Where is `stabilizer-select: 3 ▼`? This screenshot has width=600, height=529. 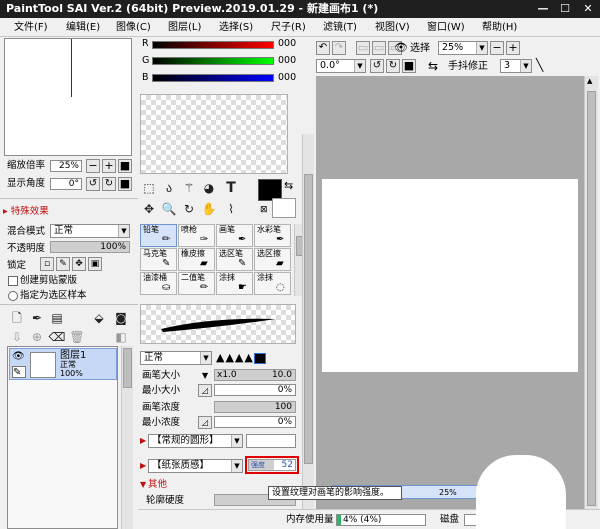
stabilizer-select: 3 ▼ is located at coordinates (516, 66).